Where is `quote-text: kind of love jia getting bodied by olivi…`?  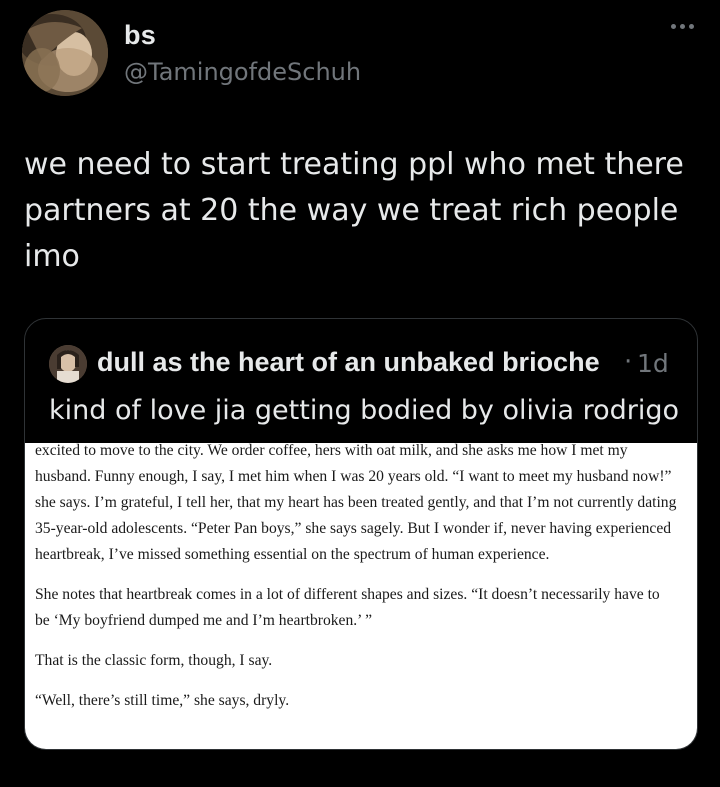
quote-text: kind of love jia getting bodied by olivi… is located at coordinates (364, 410).